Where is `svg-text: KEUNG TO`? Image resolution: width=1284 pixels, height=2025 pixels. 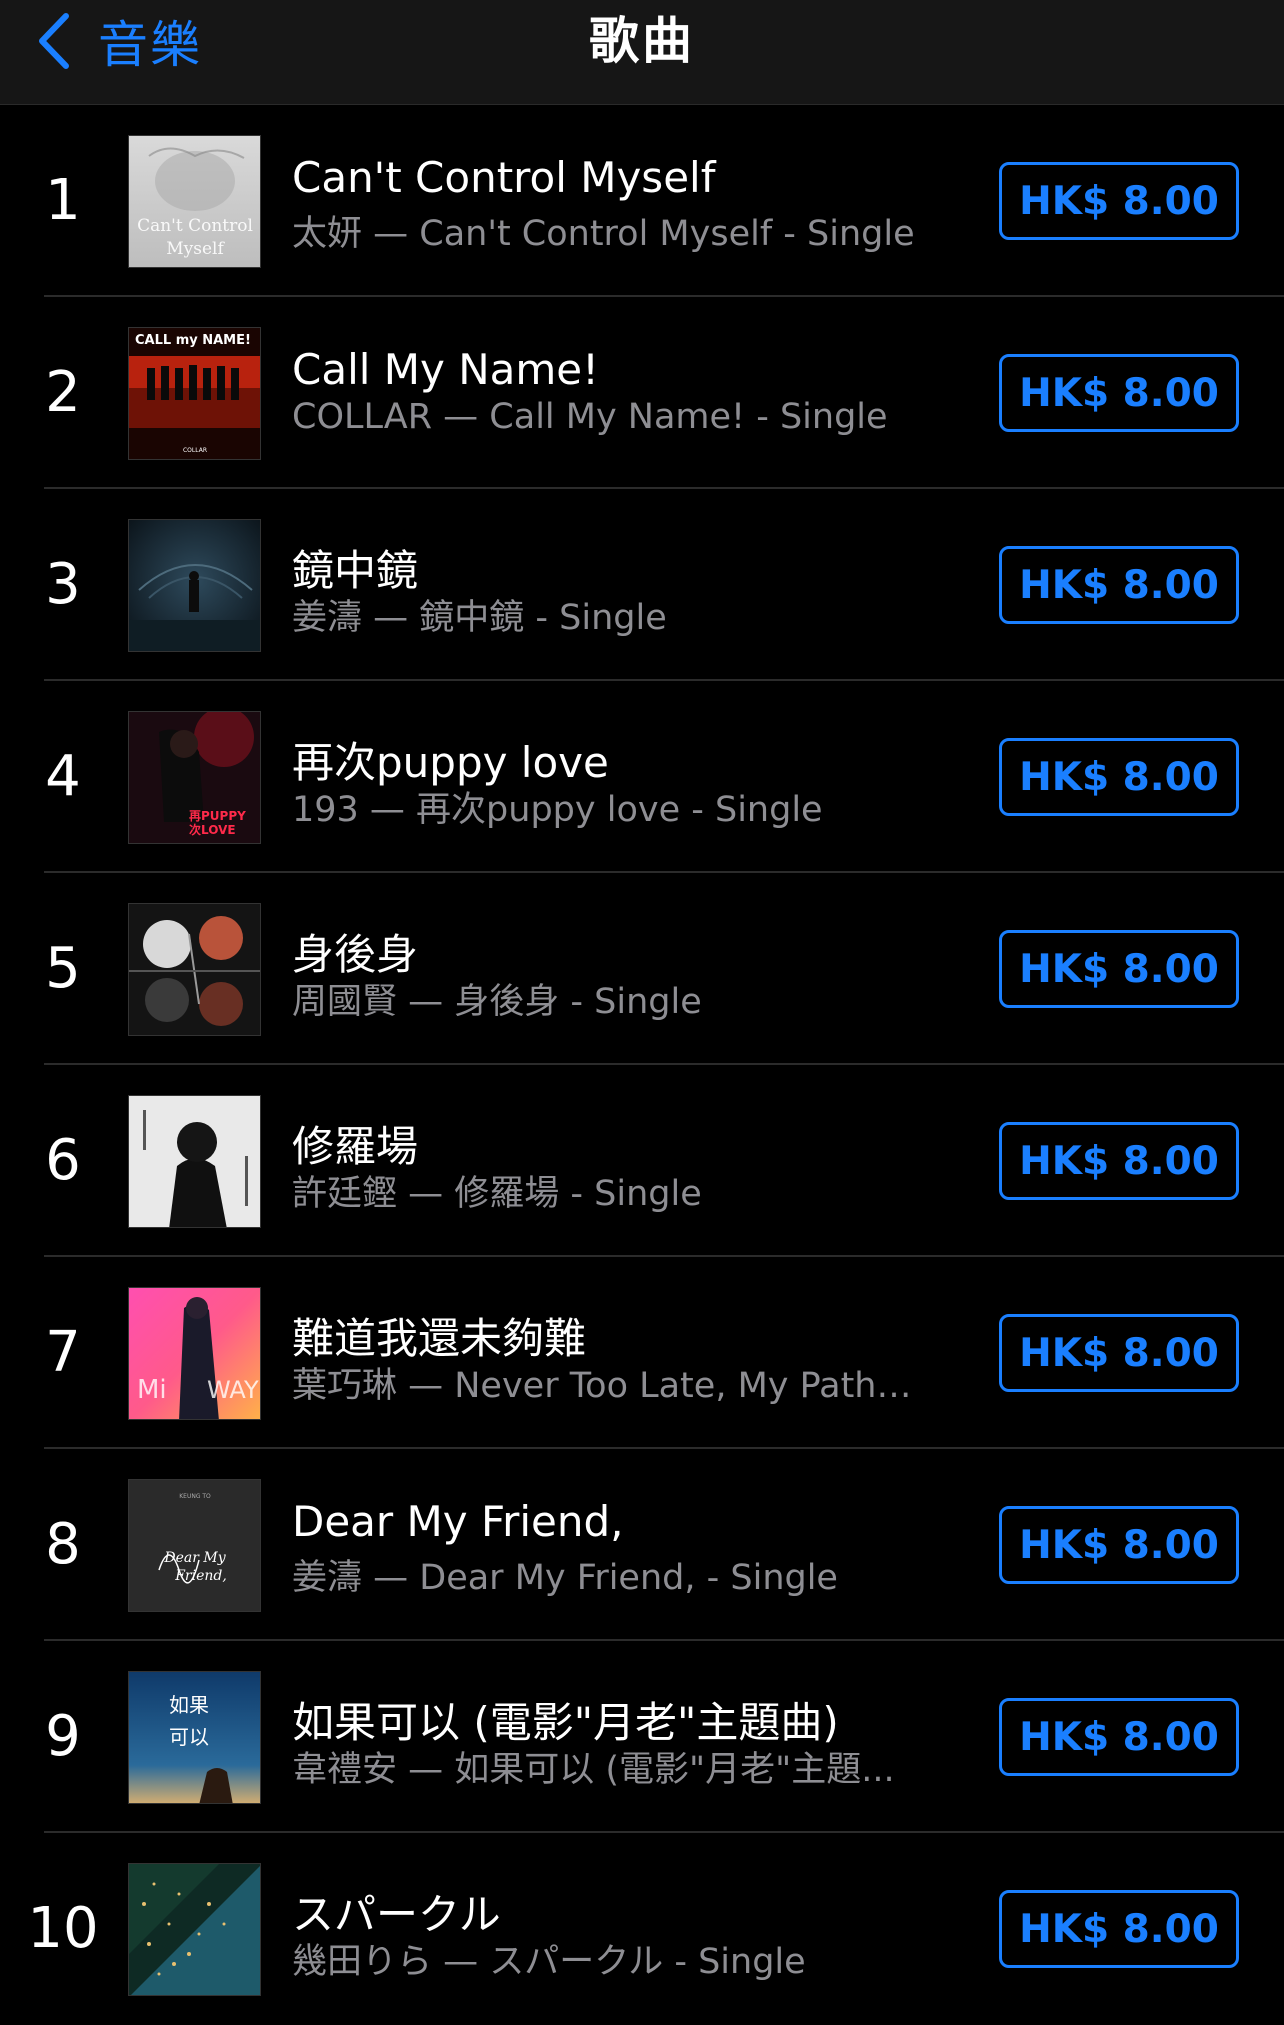 svg-text: KEUNG TO is located at coordinates (195, 1496).